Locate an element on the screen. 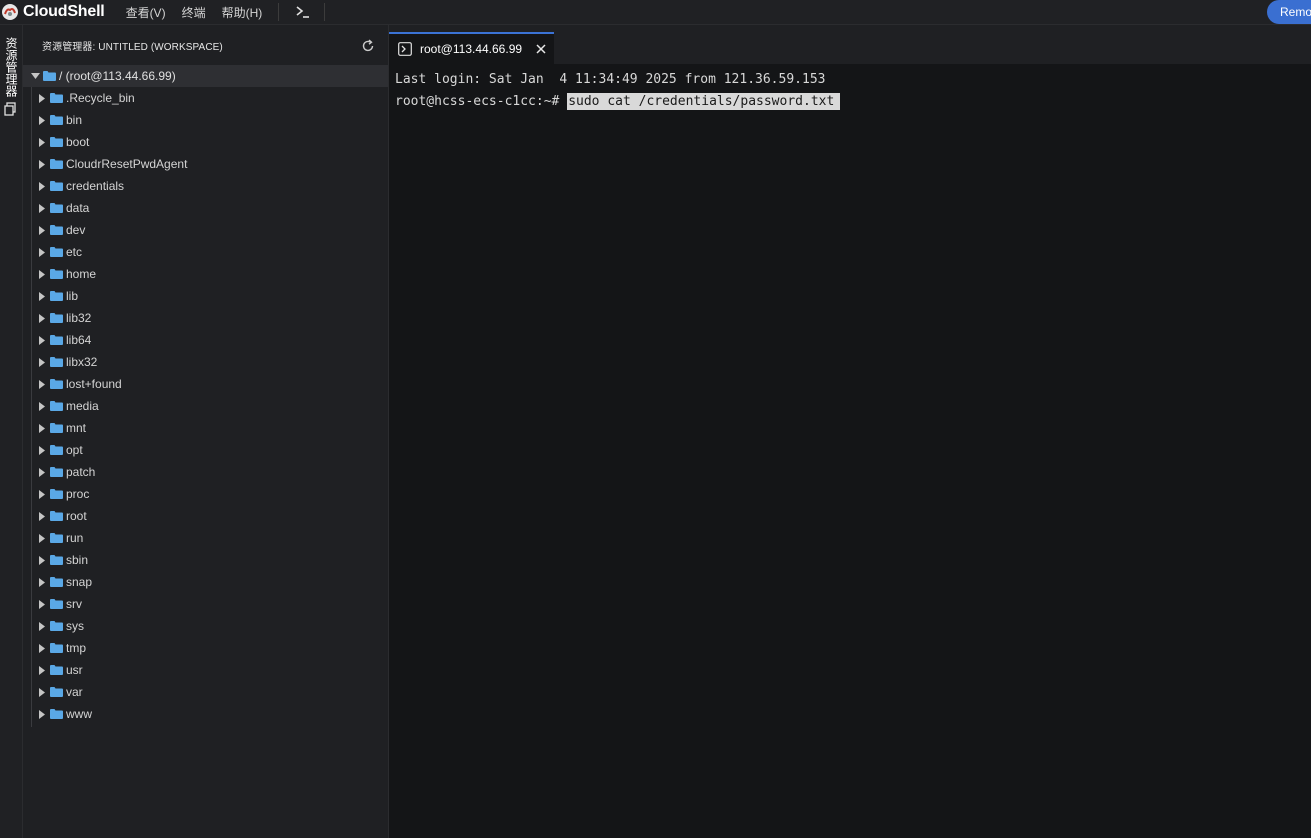 This screenshot has height=838, width=1311. tree-item: www is located at coordinates (205, 714).